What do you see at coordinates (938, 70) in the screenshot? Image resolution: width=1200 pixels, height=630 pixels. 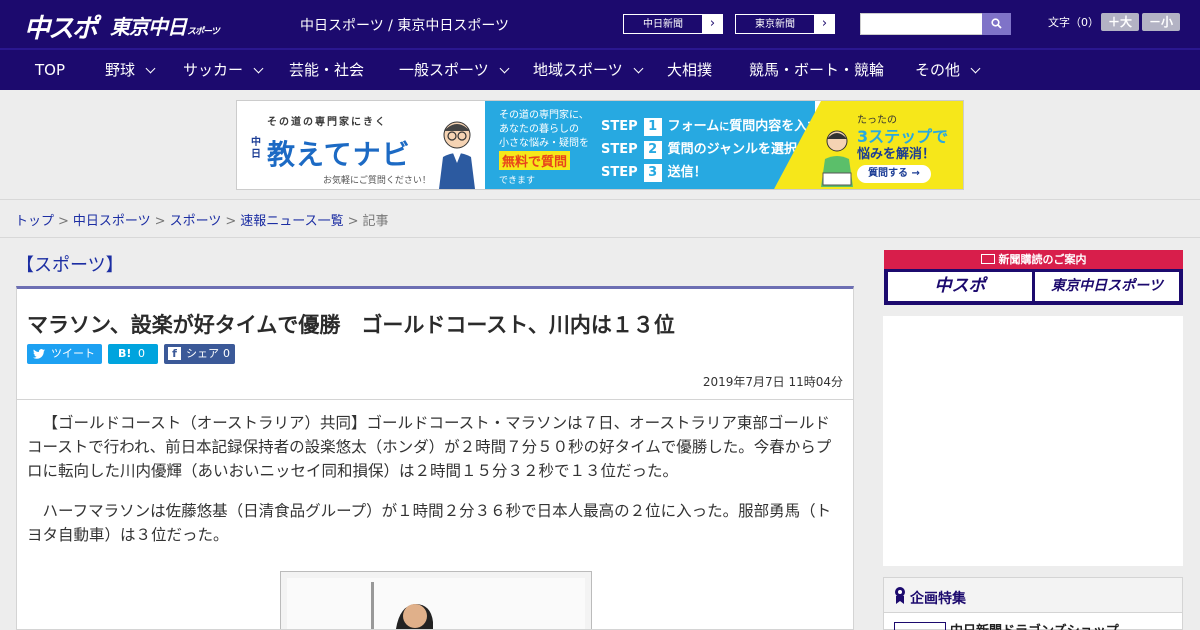 I see `nav-item-label: その他` at bounding box center [938, 70].